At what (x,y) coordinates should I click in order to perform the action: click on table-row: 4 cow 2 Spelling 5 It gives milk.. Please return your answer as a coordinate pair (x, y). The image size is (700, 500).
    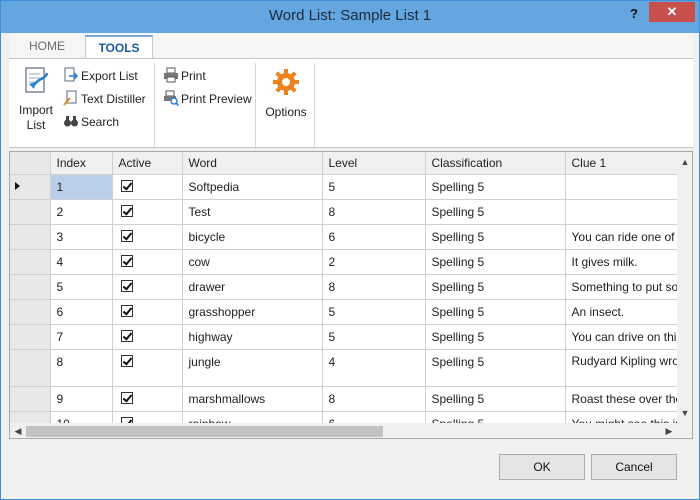
    Looking at the image, I should click on (351, 262).